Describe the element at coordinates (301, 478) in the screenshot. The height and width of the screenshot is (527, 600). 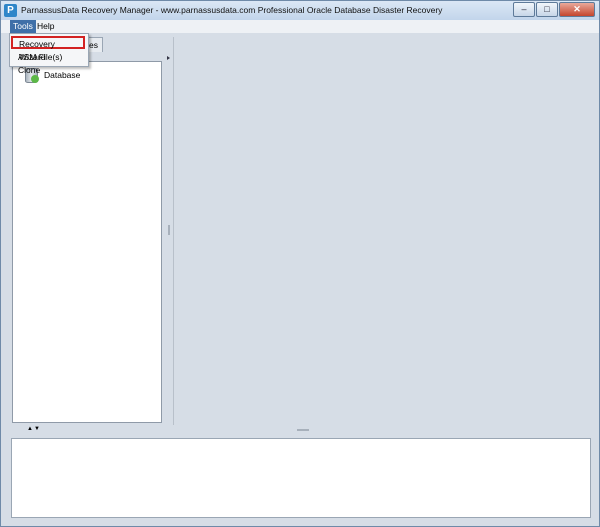
I see `log-output-panel` at that location.